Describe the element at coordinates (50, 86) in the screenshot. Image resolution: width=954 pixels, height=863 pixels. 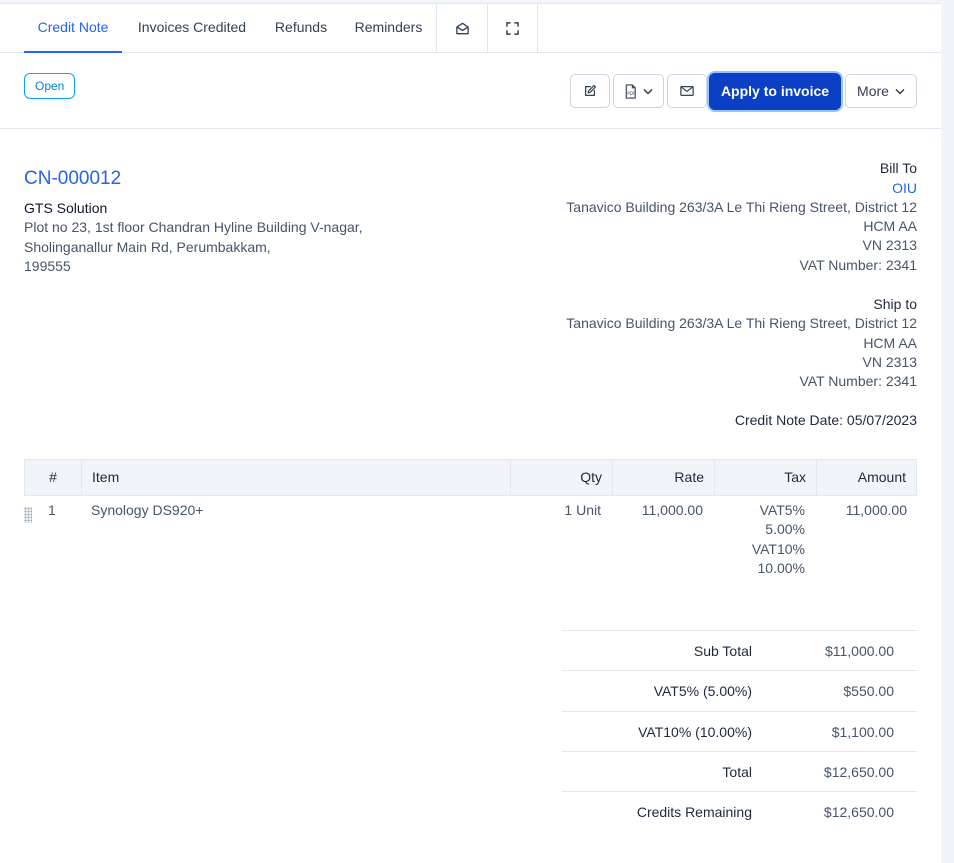
I see `status-badge: Open` at that location.